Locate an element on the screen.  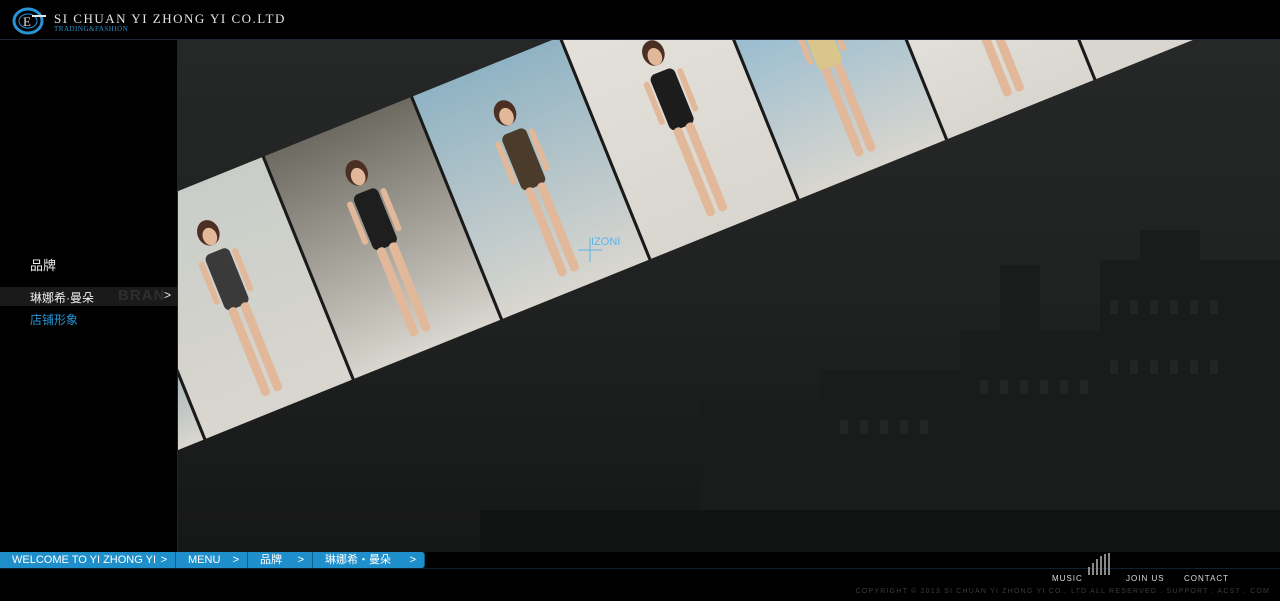
breadcrumb-menu: MENU > is located at coordinates (212, 560).